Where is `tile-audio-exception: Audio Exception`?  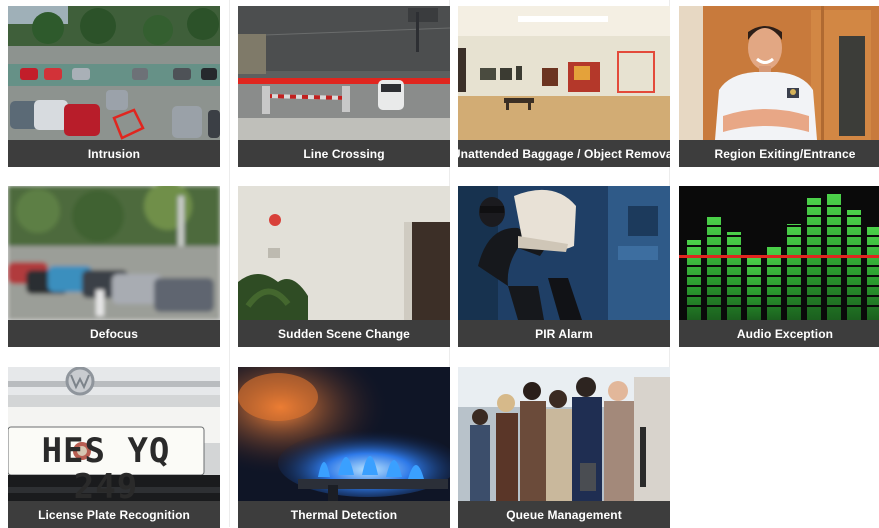
tile-audio-exception: Audio Exception is located at coordinates (779, 266).